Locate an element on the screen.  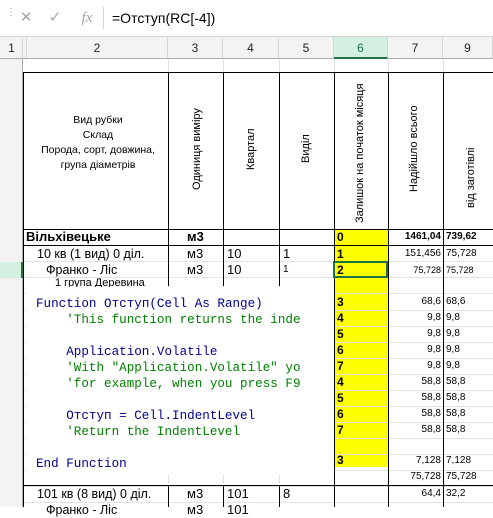
cell-r1-c3: м3 is located at coordinates (195, 237).